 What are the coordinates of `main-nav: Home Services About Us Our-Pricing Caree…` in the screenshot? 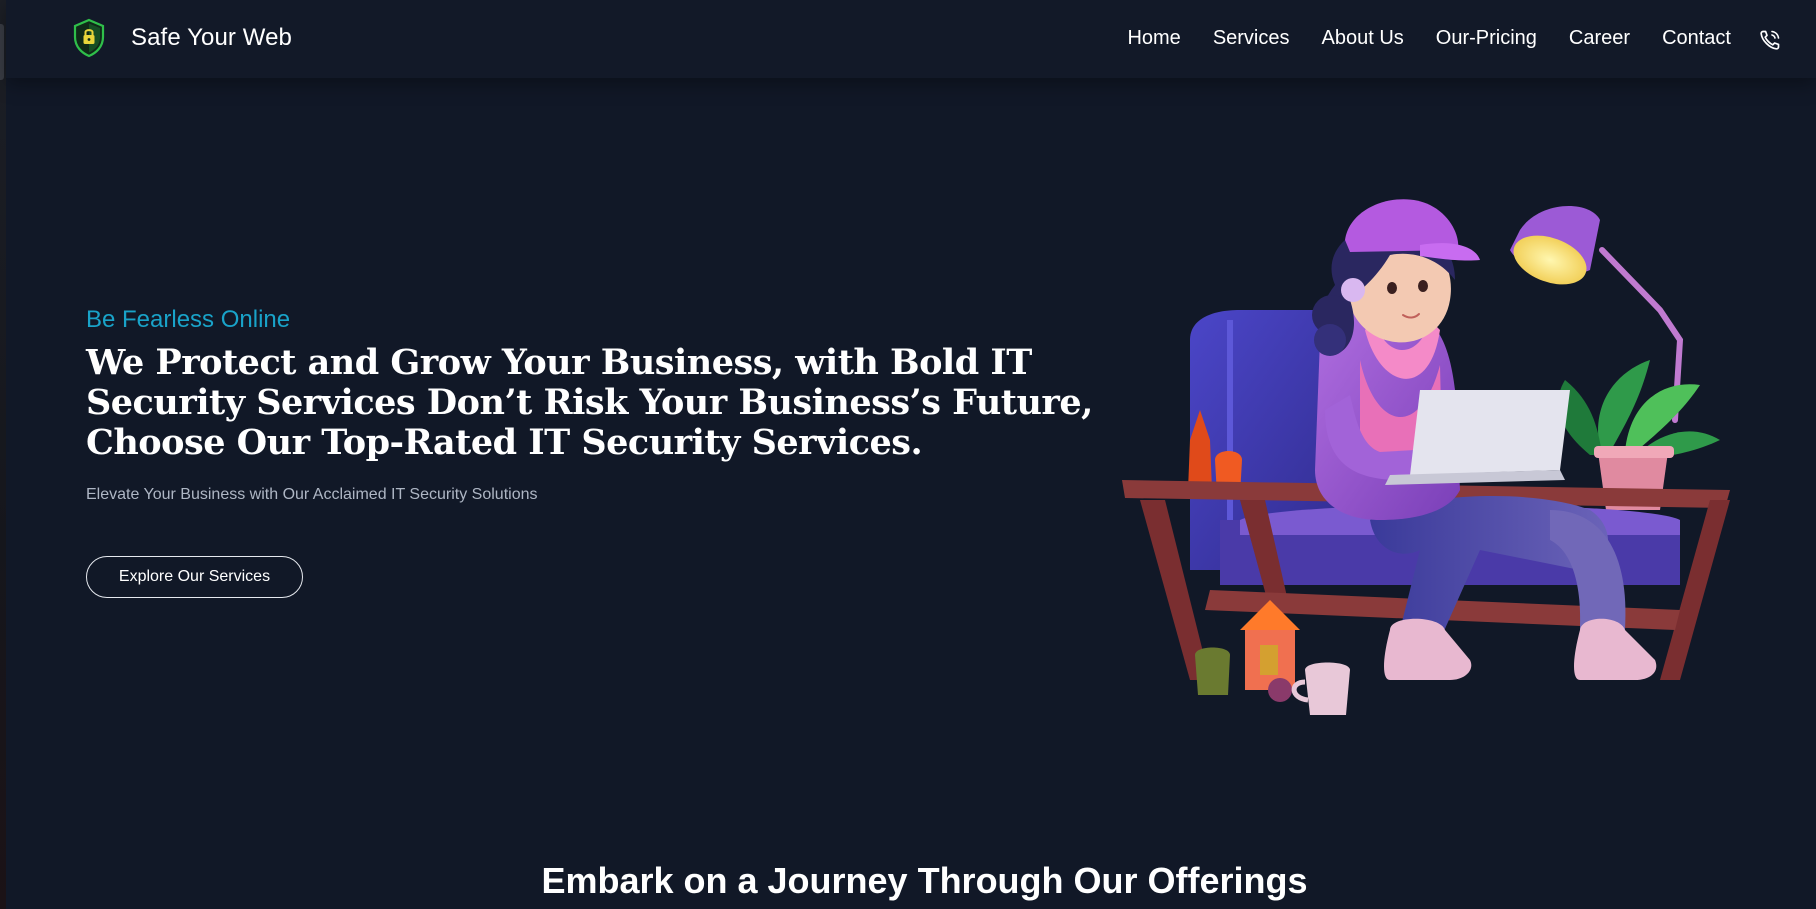 It's located at (1429, 38).